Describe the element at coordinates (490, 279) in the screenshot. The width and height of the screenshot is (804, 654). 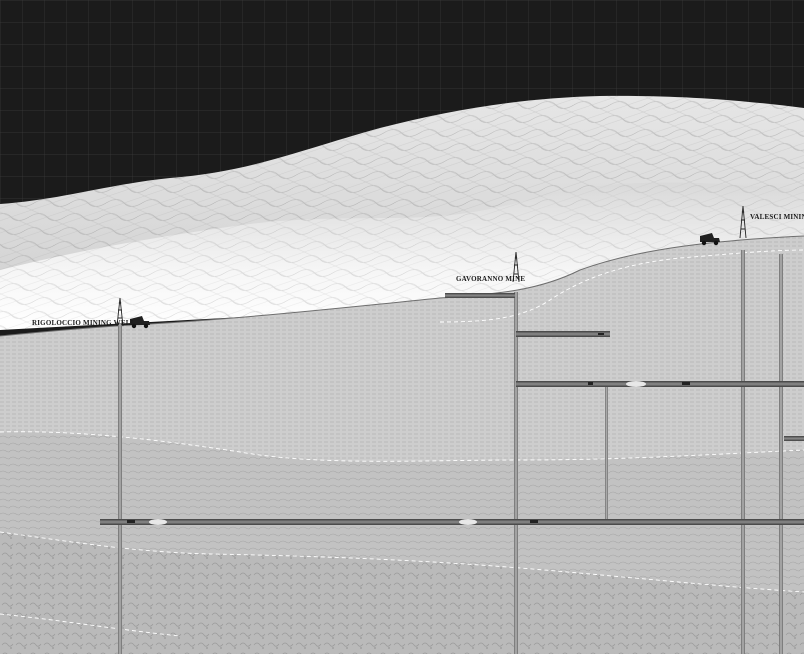
I see `site-label-gavoranno: GAVORANNO MINE` at that location.